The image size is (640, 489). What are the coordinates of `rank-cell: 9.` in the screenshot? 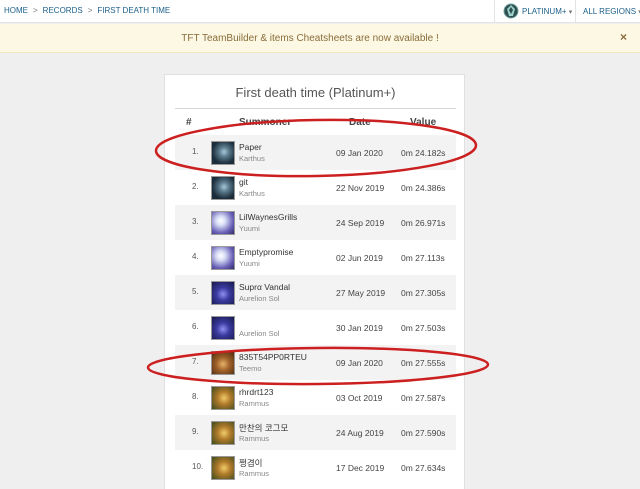 It's located at (195, 431).